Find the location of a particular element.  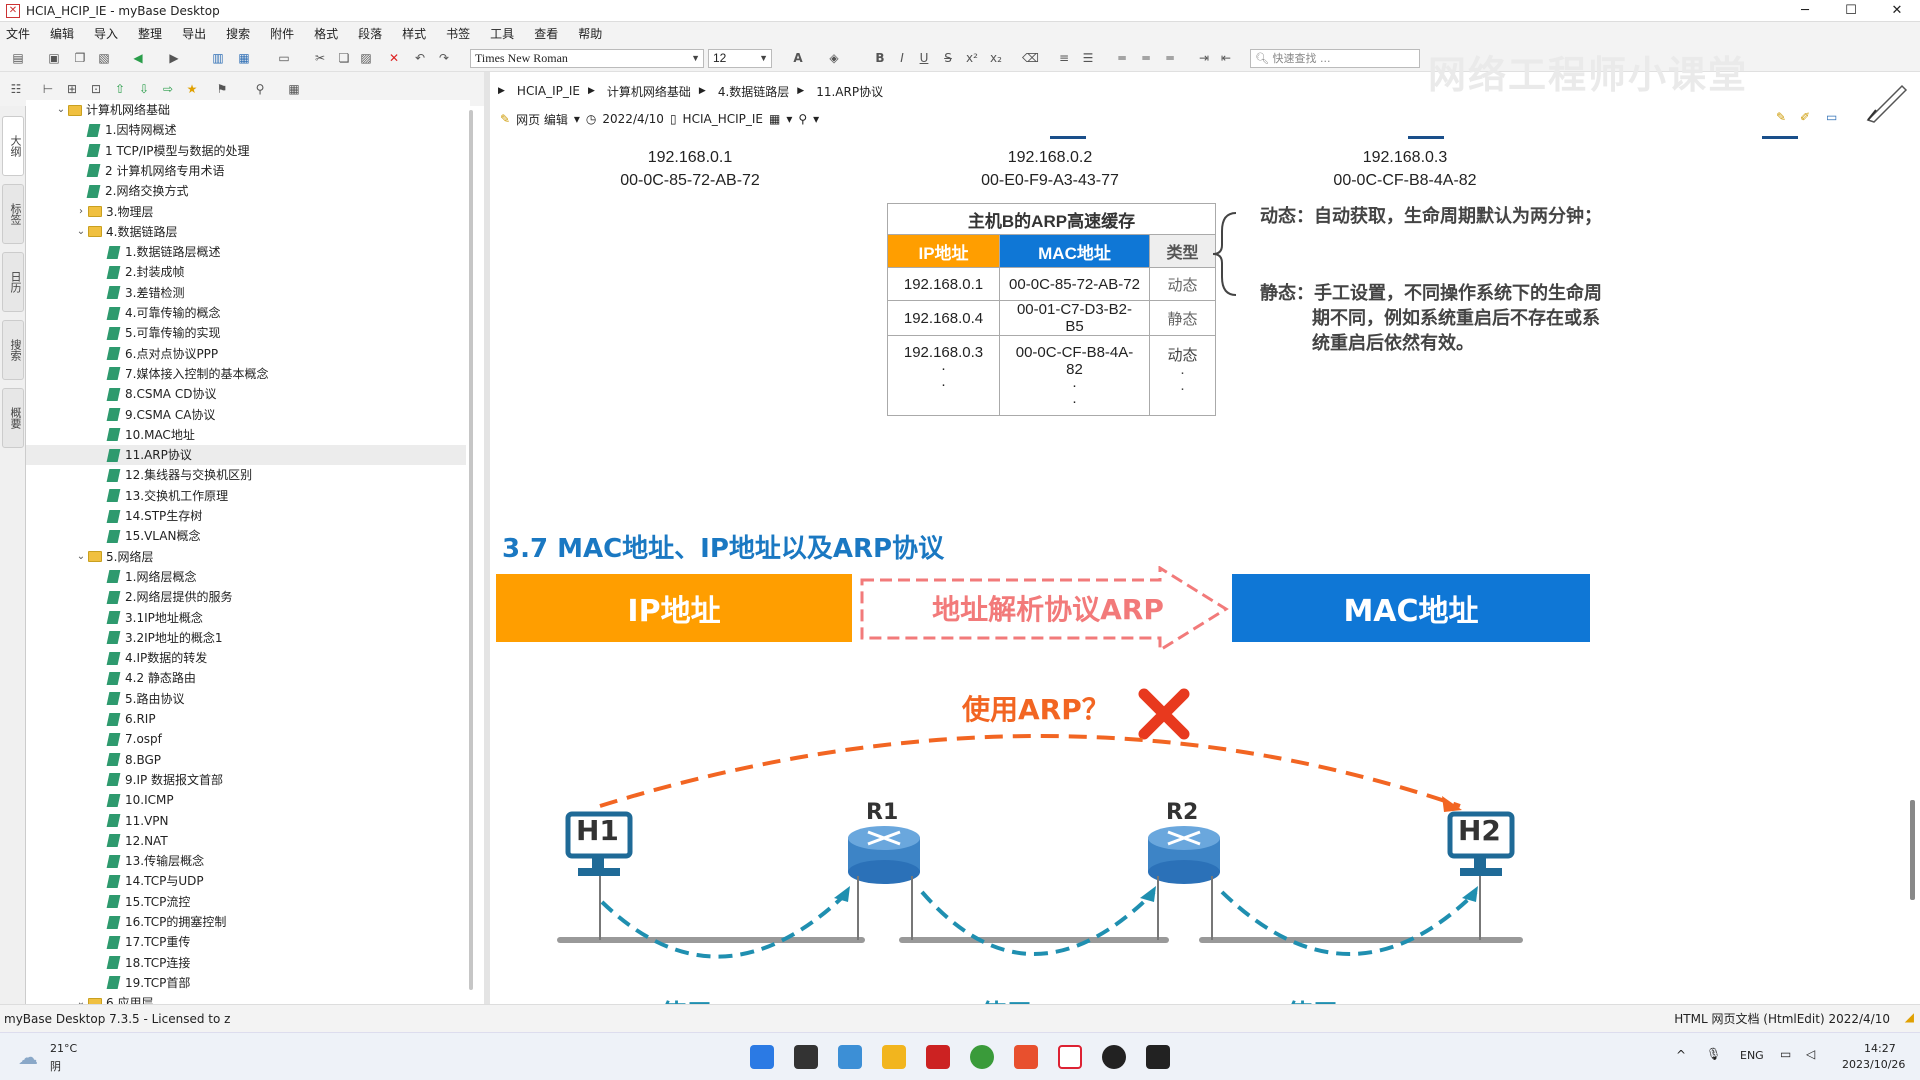

menu-item: 样式 is located at coordinates (414, 33).